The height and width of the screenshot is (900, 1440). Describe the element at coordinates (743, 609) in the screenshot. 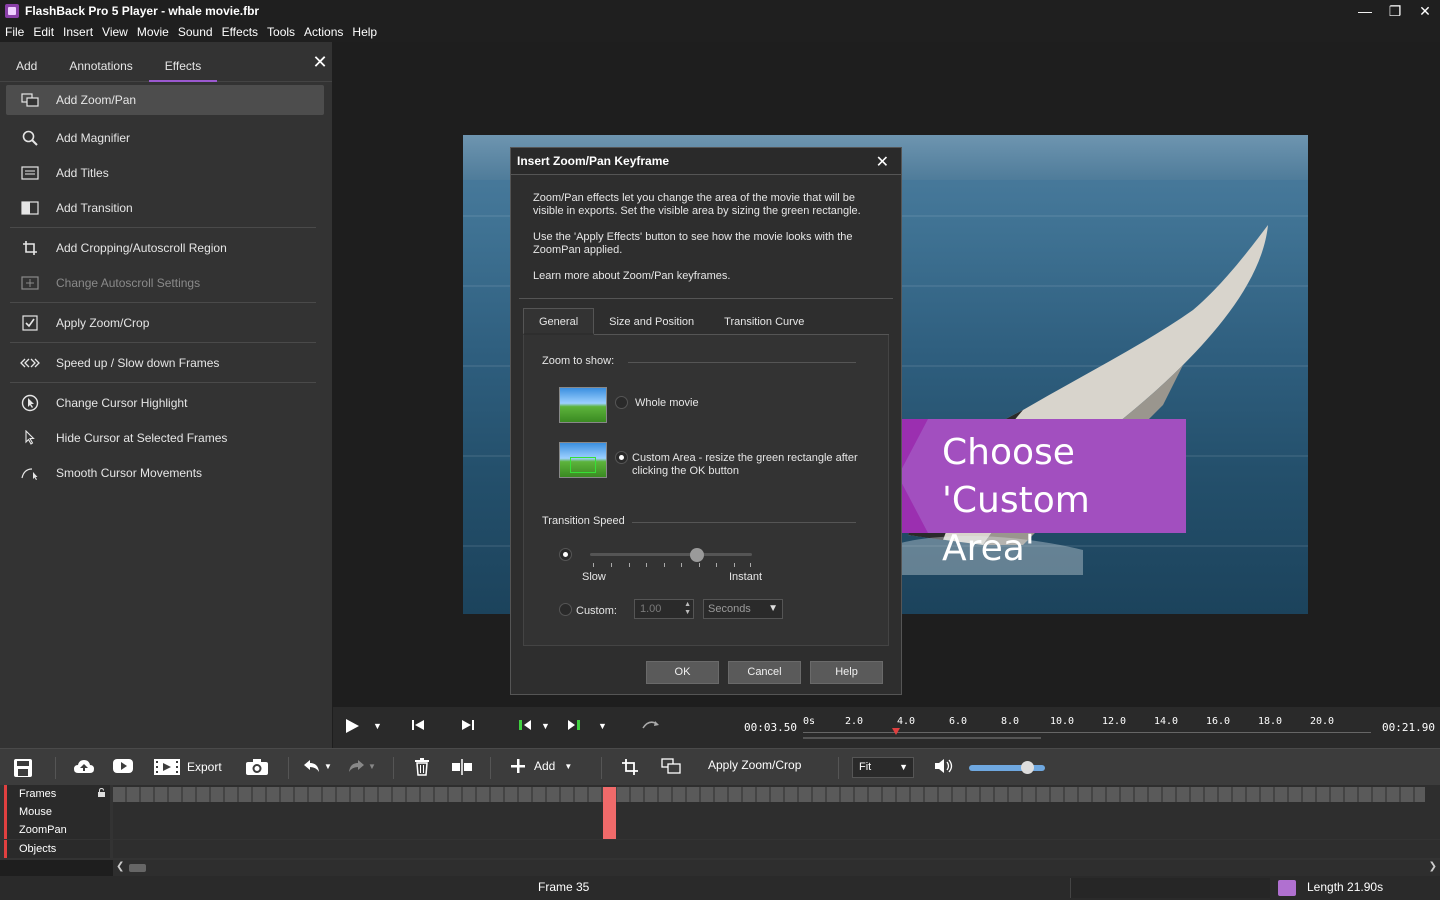

I see `duration-unit-select: Seconds ▼` at that location.